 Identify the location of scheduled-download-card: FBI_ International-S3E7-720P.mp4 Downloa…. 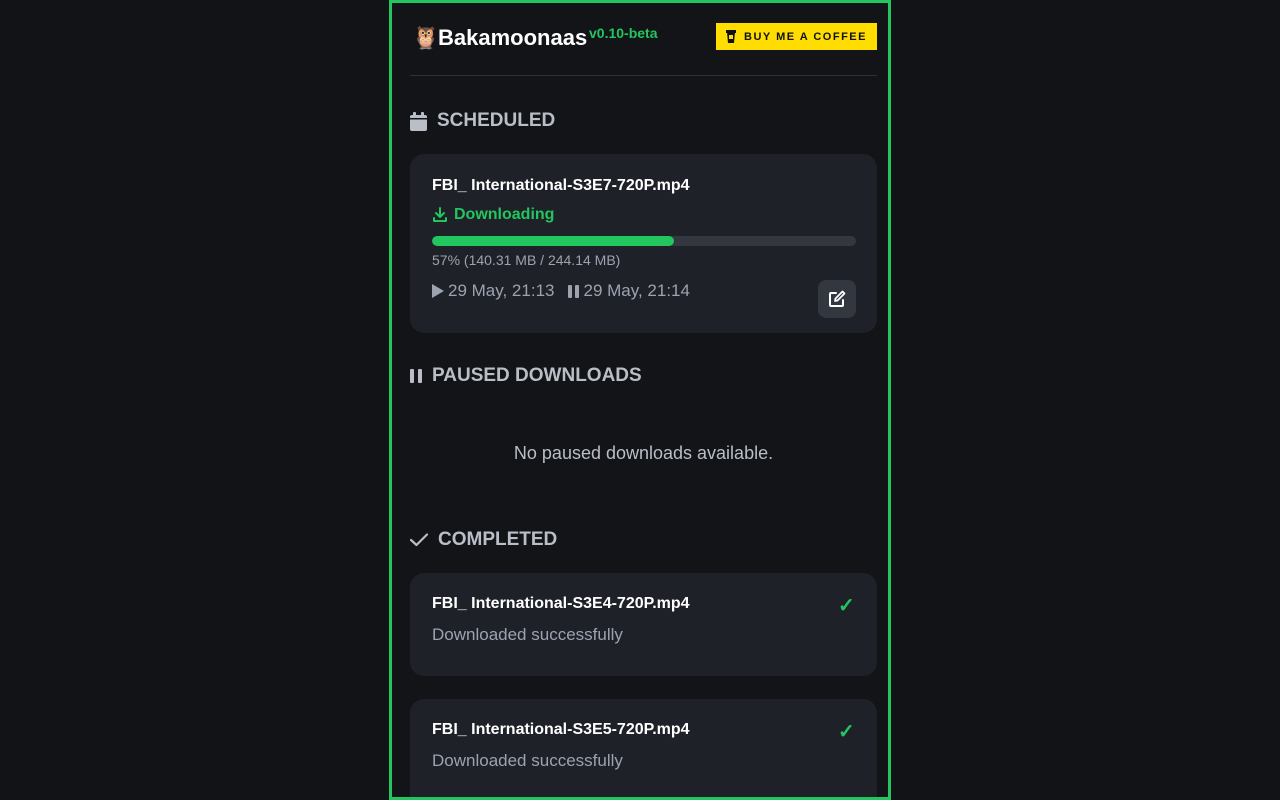
(643, 243).